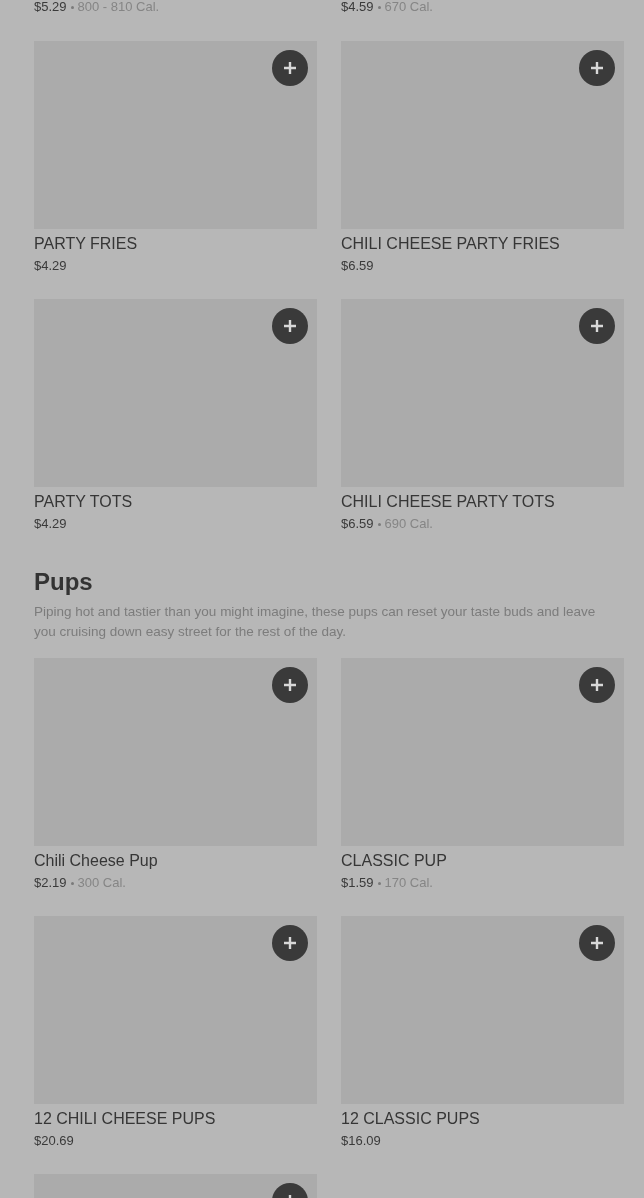  What do you see at coordinates (357, 7) in the screenshot?
I see `item-price: $4.59` at bounding box center [357, 7].